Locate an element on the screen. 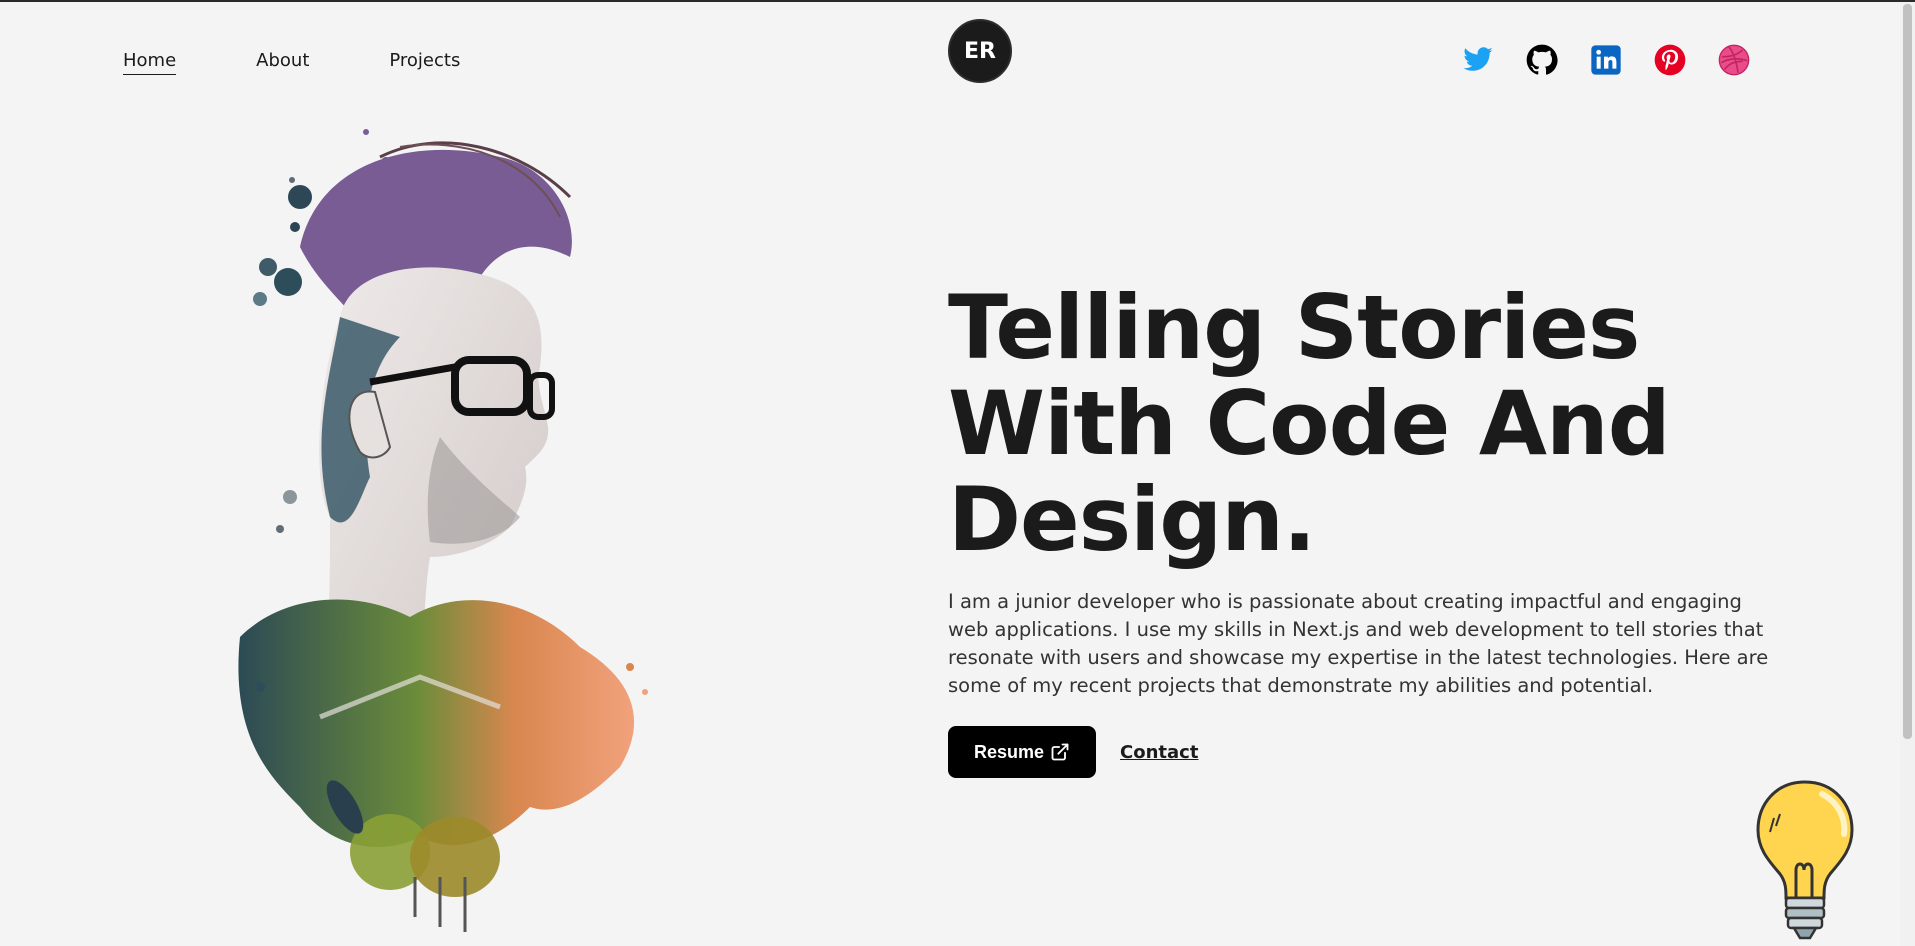  linkedin-link is located at coordinates (1606, 60).